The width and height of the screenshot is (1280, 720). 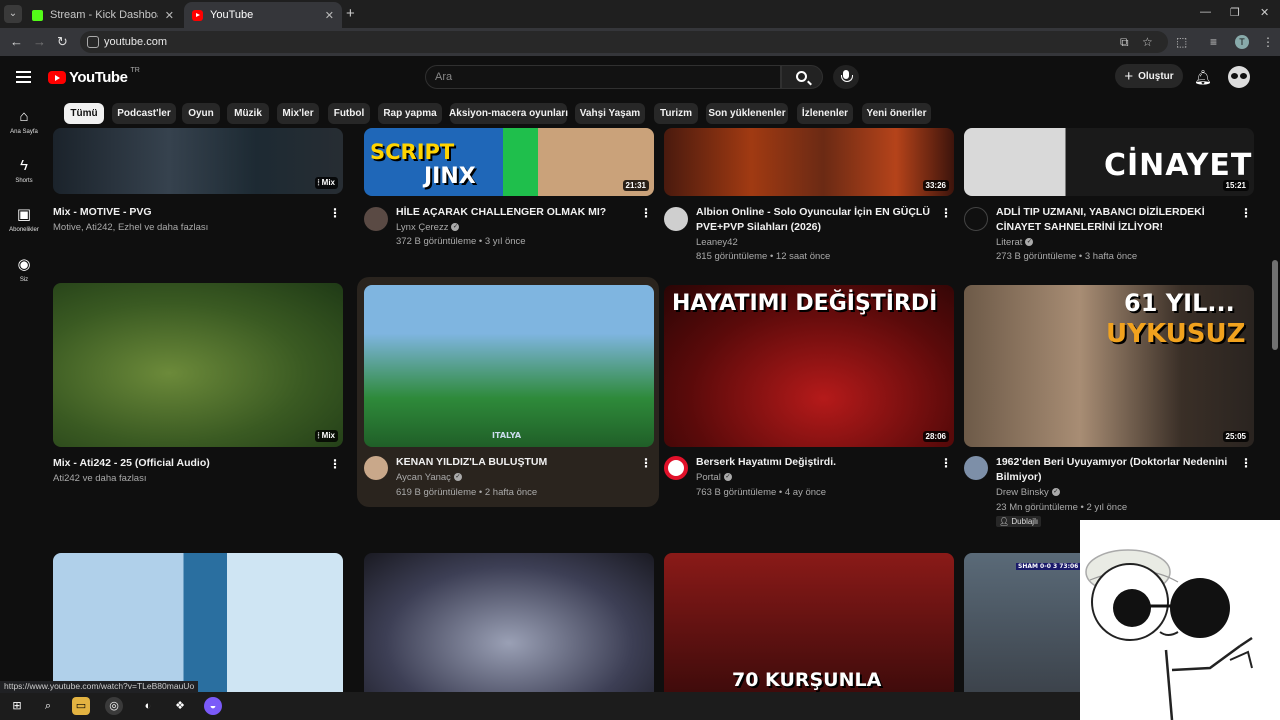 What do you see at coordinates (24, 165) in the screenshot?
I see `shorts-icon: ϟ` at bounding box center [24, 165].